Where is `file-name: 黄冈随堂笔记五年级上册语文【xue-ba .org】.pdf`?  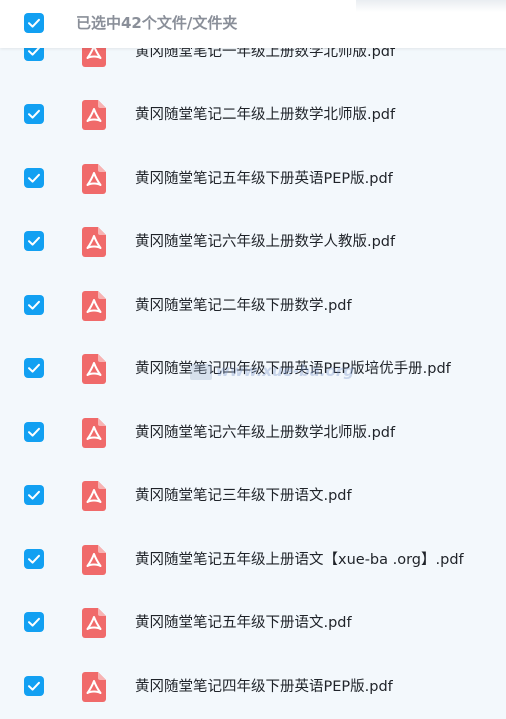
file-name: 黄冈随堂笔记五年级上册语文【xue-ba .org】.pdf is located at coordinates (299, 560).